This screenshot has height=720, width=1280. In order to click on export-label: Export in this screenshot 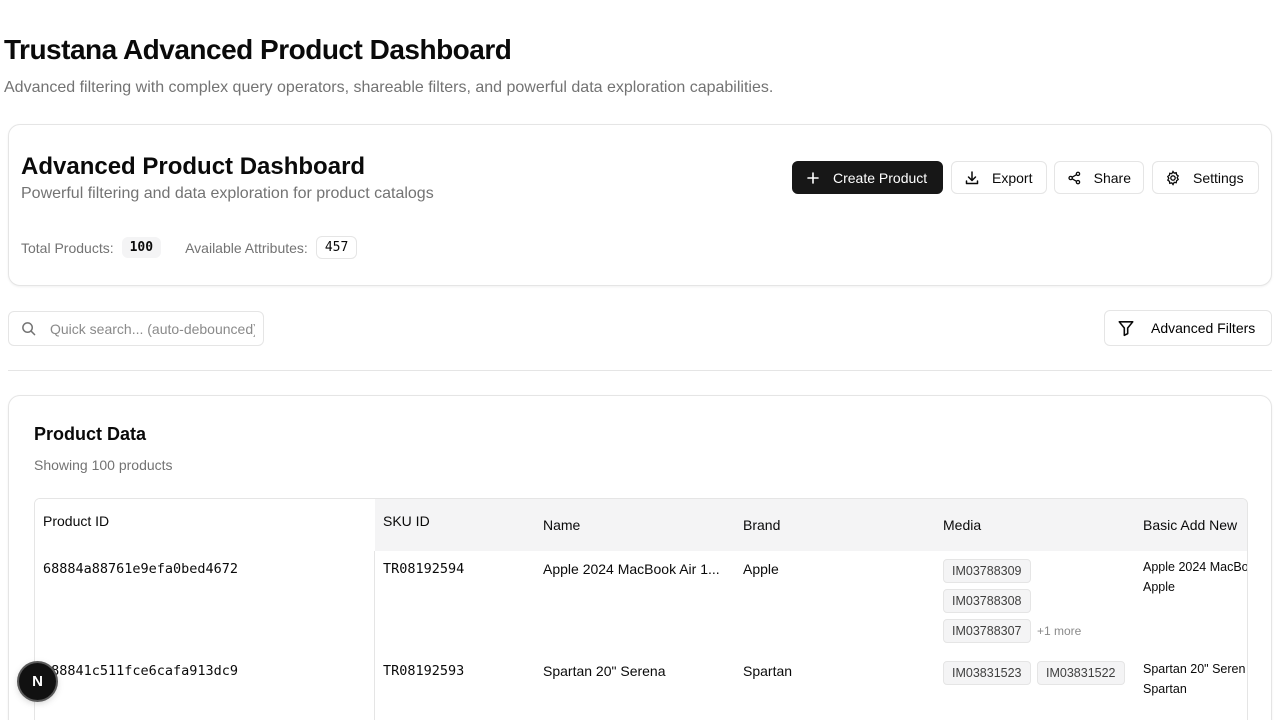, I will do `click(1012, 177)`.